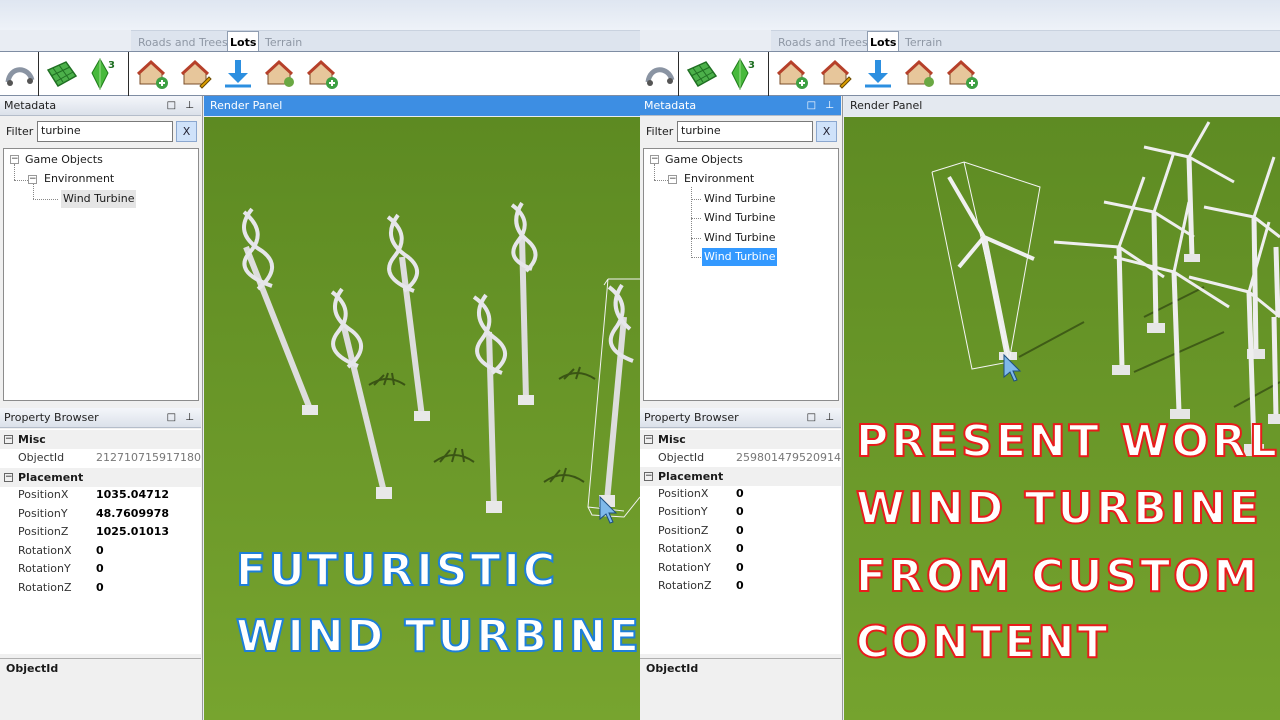 This screenshot has height=720, width=1280. I want to click on property-row-positionz: PositionZ 0, so click(740, 531).